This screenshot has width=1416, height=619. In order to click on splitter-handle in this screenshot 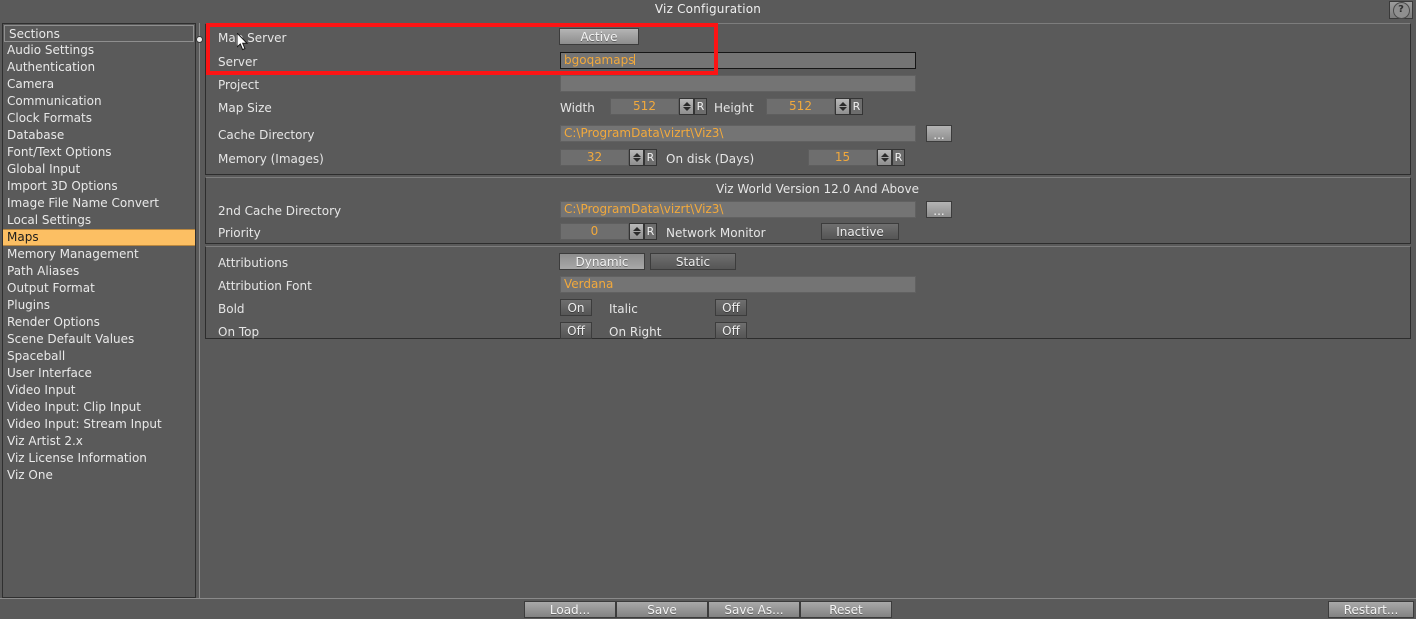, I will do `click(199, 39)`.